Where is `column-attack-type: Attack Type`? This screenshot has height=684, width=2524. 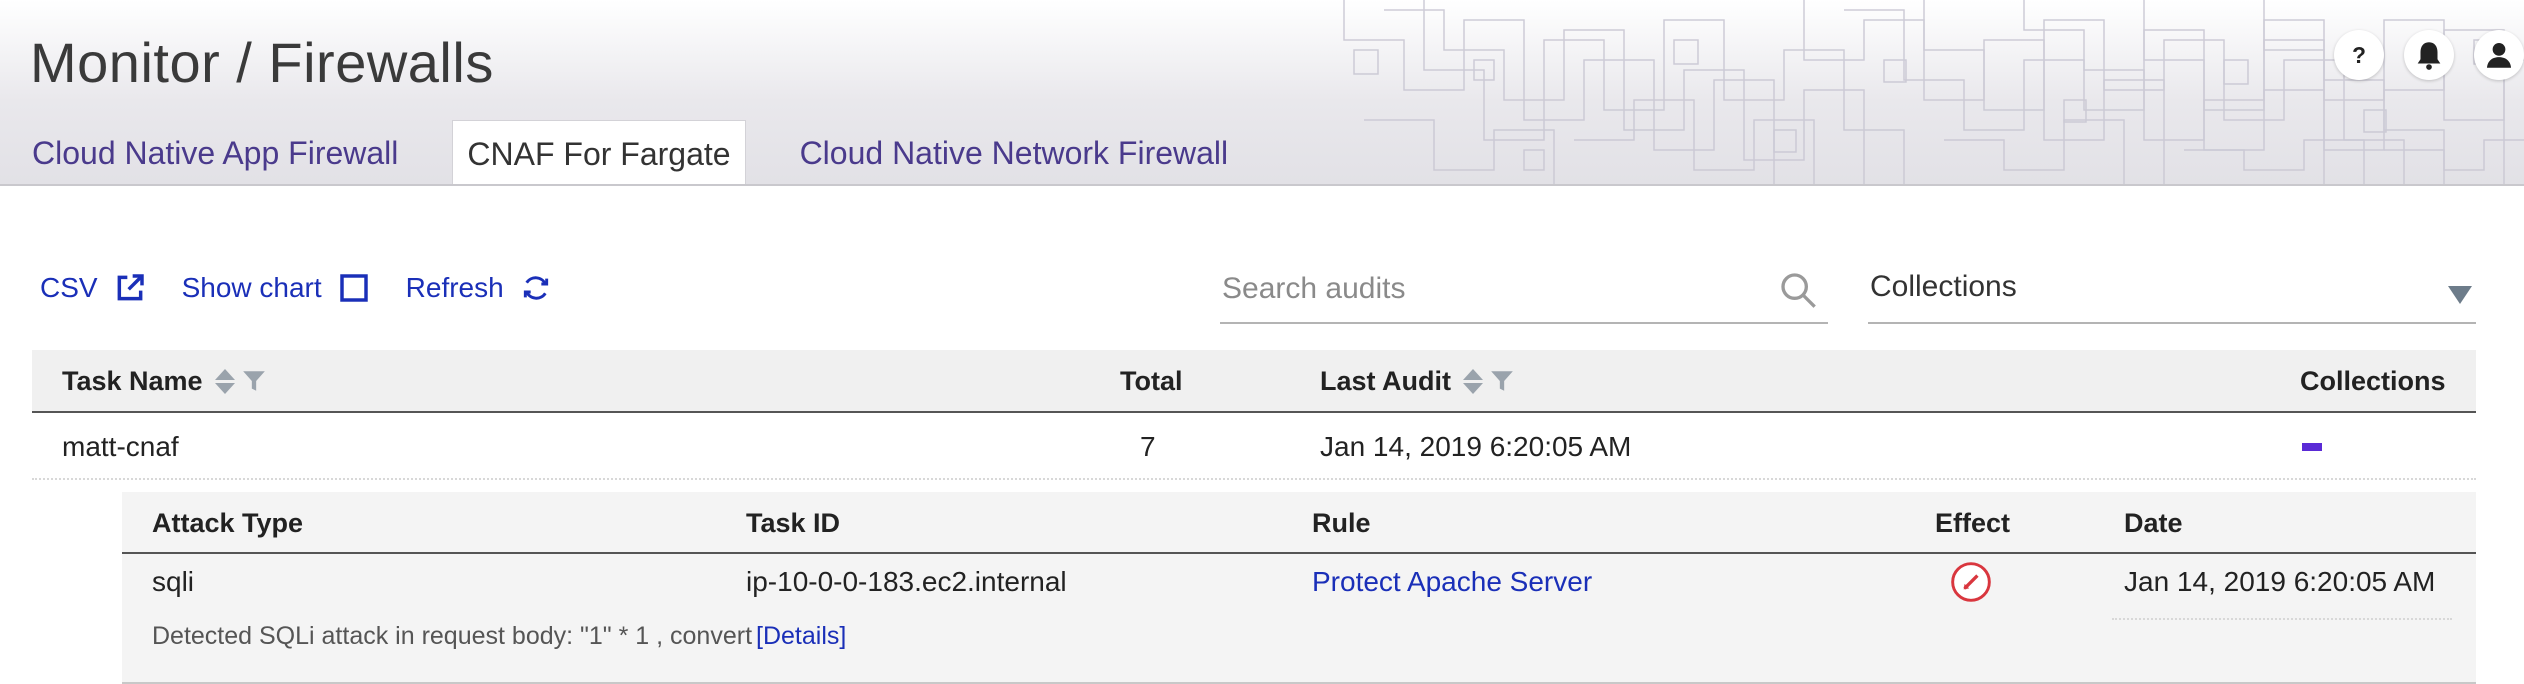
column-attack-type: Attack Type is located at coordinates (228, 522).